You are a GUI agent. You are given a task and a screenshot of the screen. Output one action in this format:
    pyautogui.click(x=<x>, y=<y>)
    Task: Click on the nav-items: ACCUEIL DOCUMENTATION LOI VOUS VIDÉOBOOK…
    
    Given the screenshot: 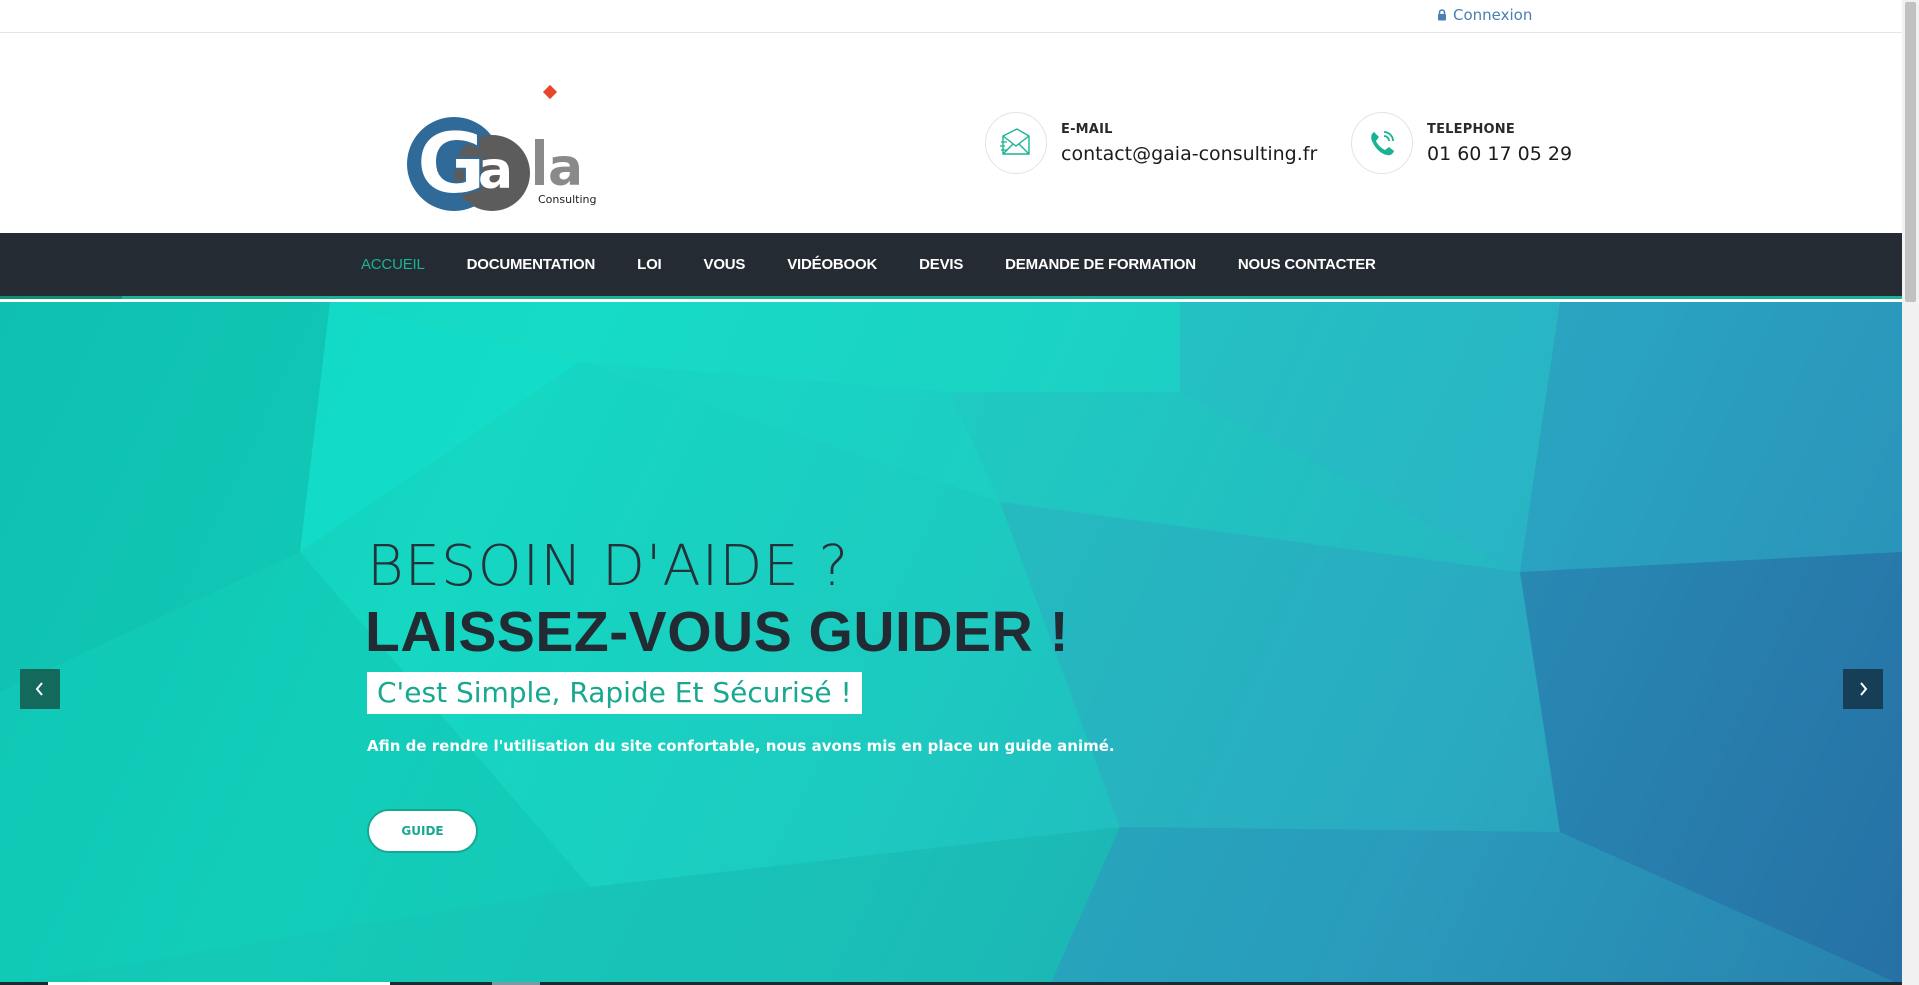 What is the action you would take?
    pyautogui.click(x=889, y=264)
    